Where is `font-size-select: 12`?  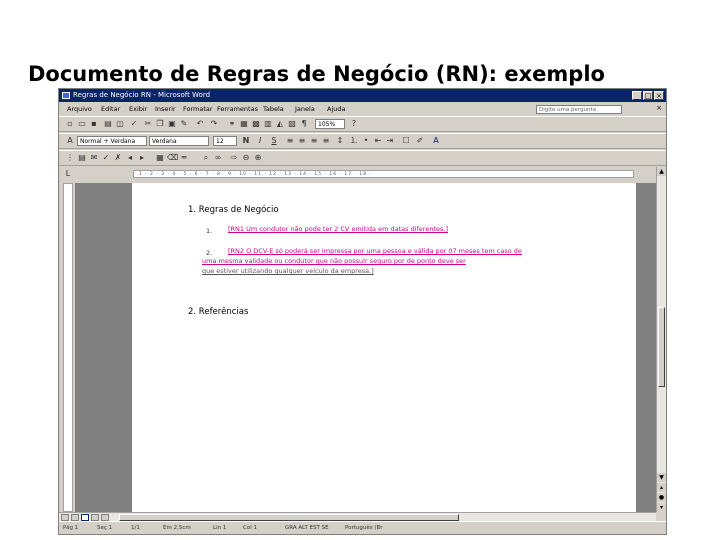 font-size-select: 12 is located at coordinates (225, 141).